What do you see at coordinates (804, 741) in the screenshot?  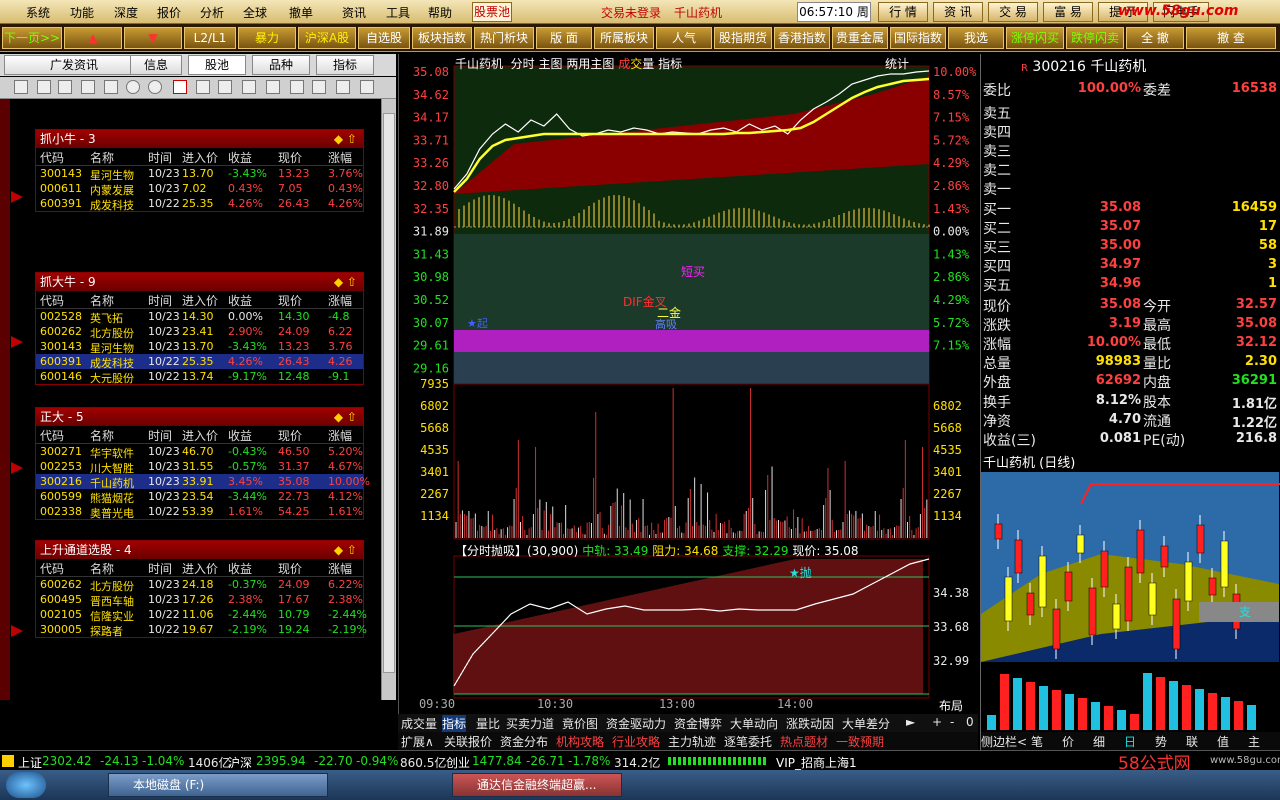 I see `tab-hot-topics: 热点题材` at bounding box center [804, 741].